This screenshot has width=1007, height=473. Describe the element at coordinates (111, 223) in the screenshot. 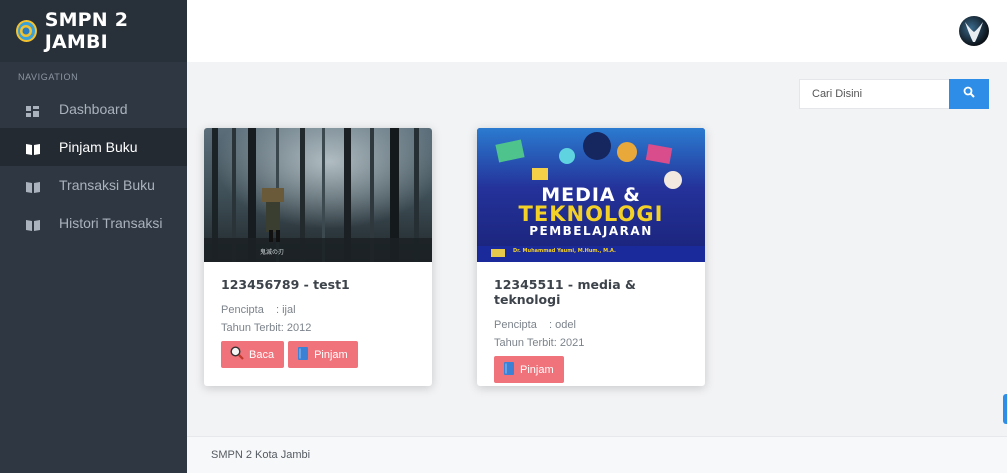

I see `sidebar-item-label: Histori Transaksi` at that location.